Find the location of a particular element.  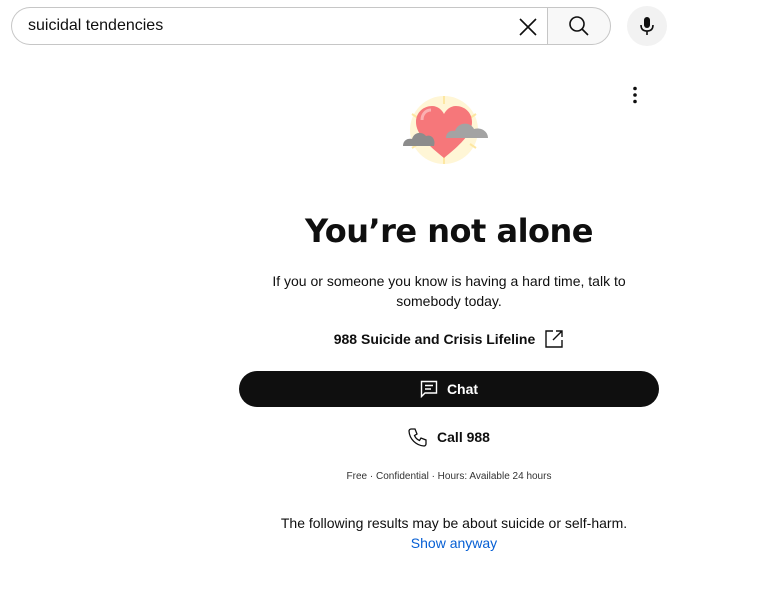

chat-label: Chat is located at coordinates (462, 389).